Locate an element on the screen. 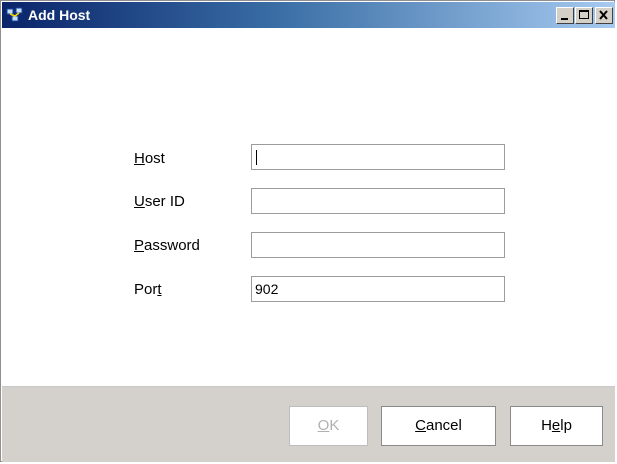  host-field is located at coordinates (378, 157).